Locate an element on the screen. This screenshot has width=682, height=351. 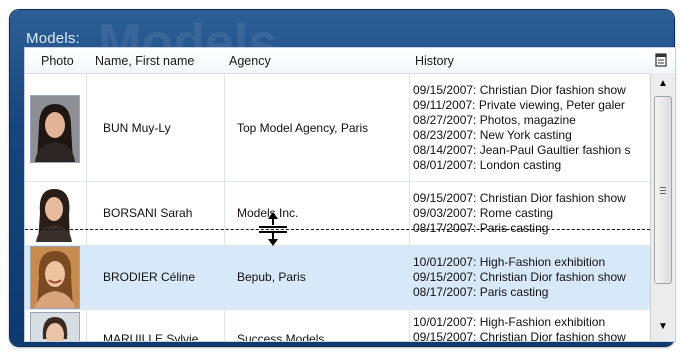
table-menu-icon is located at coordinates (661, 61).